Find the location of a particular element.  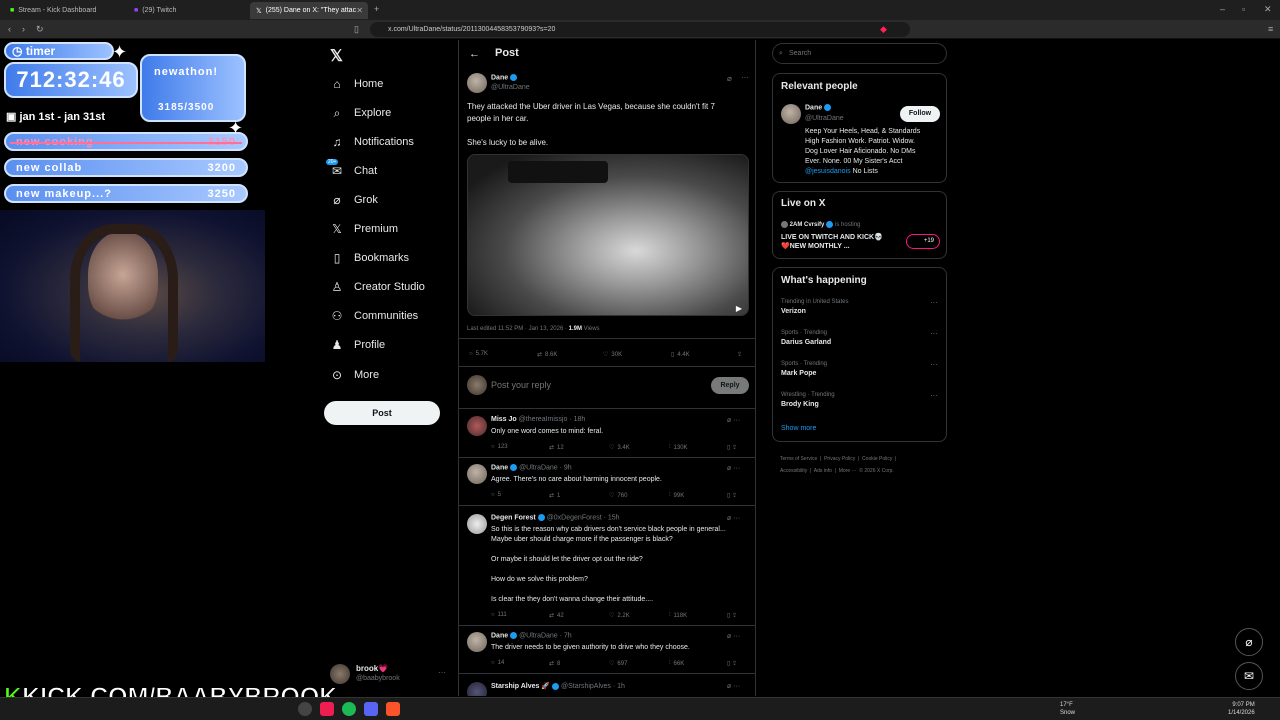

repost-action: ⇄ 12 is located at coordinates (556, 448).